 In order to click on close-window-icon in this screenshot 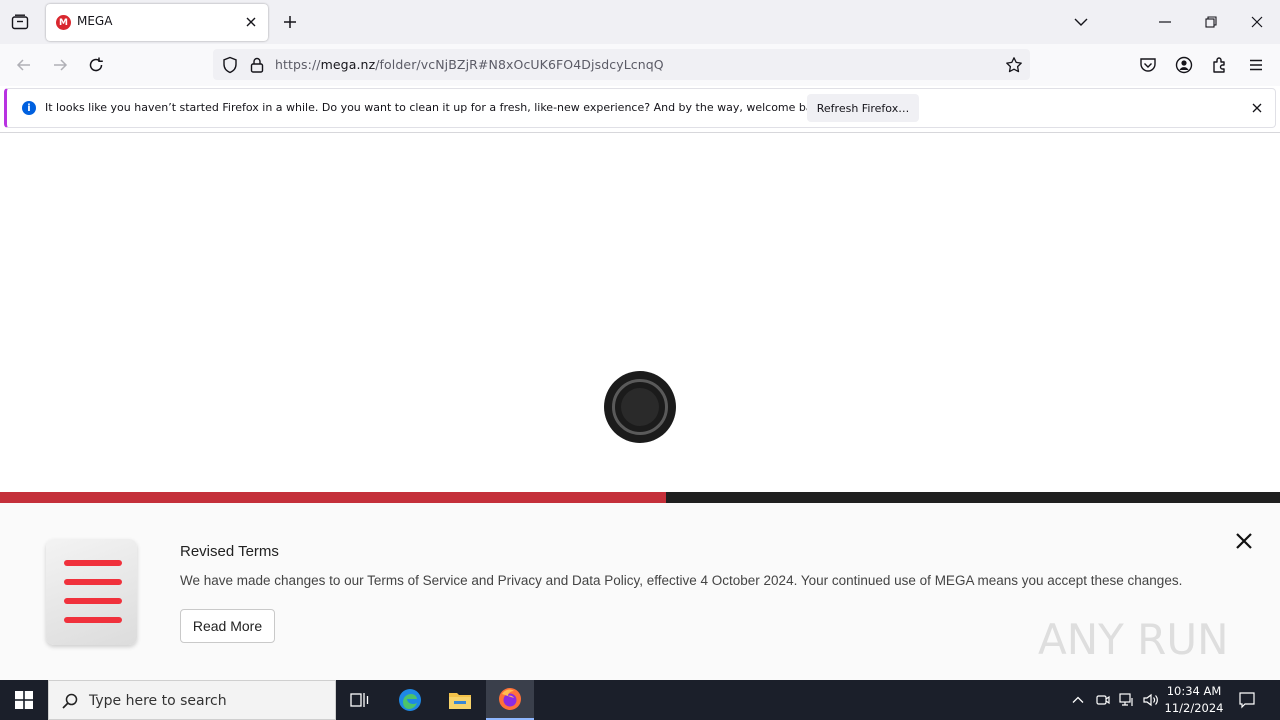, I will do `click(1257, 22)`.